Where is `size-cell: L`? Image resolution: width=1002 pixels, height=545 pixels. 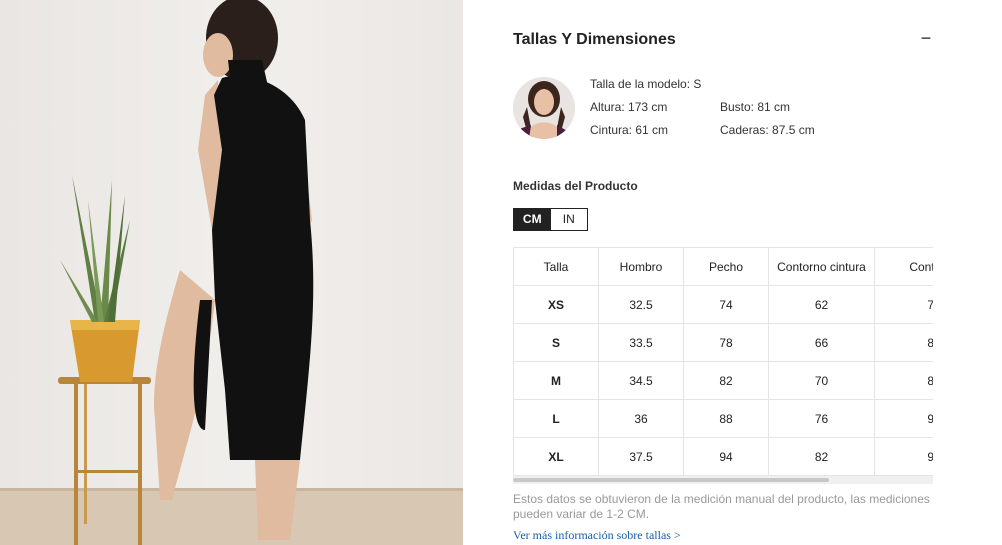 size-cell: L is located at coordinates (556, 418).